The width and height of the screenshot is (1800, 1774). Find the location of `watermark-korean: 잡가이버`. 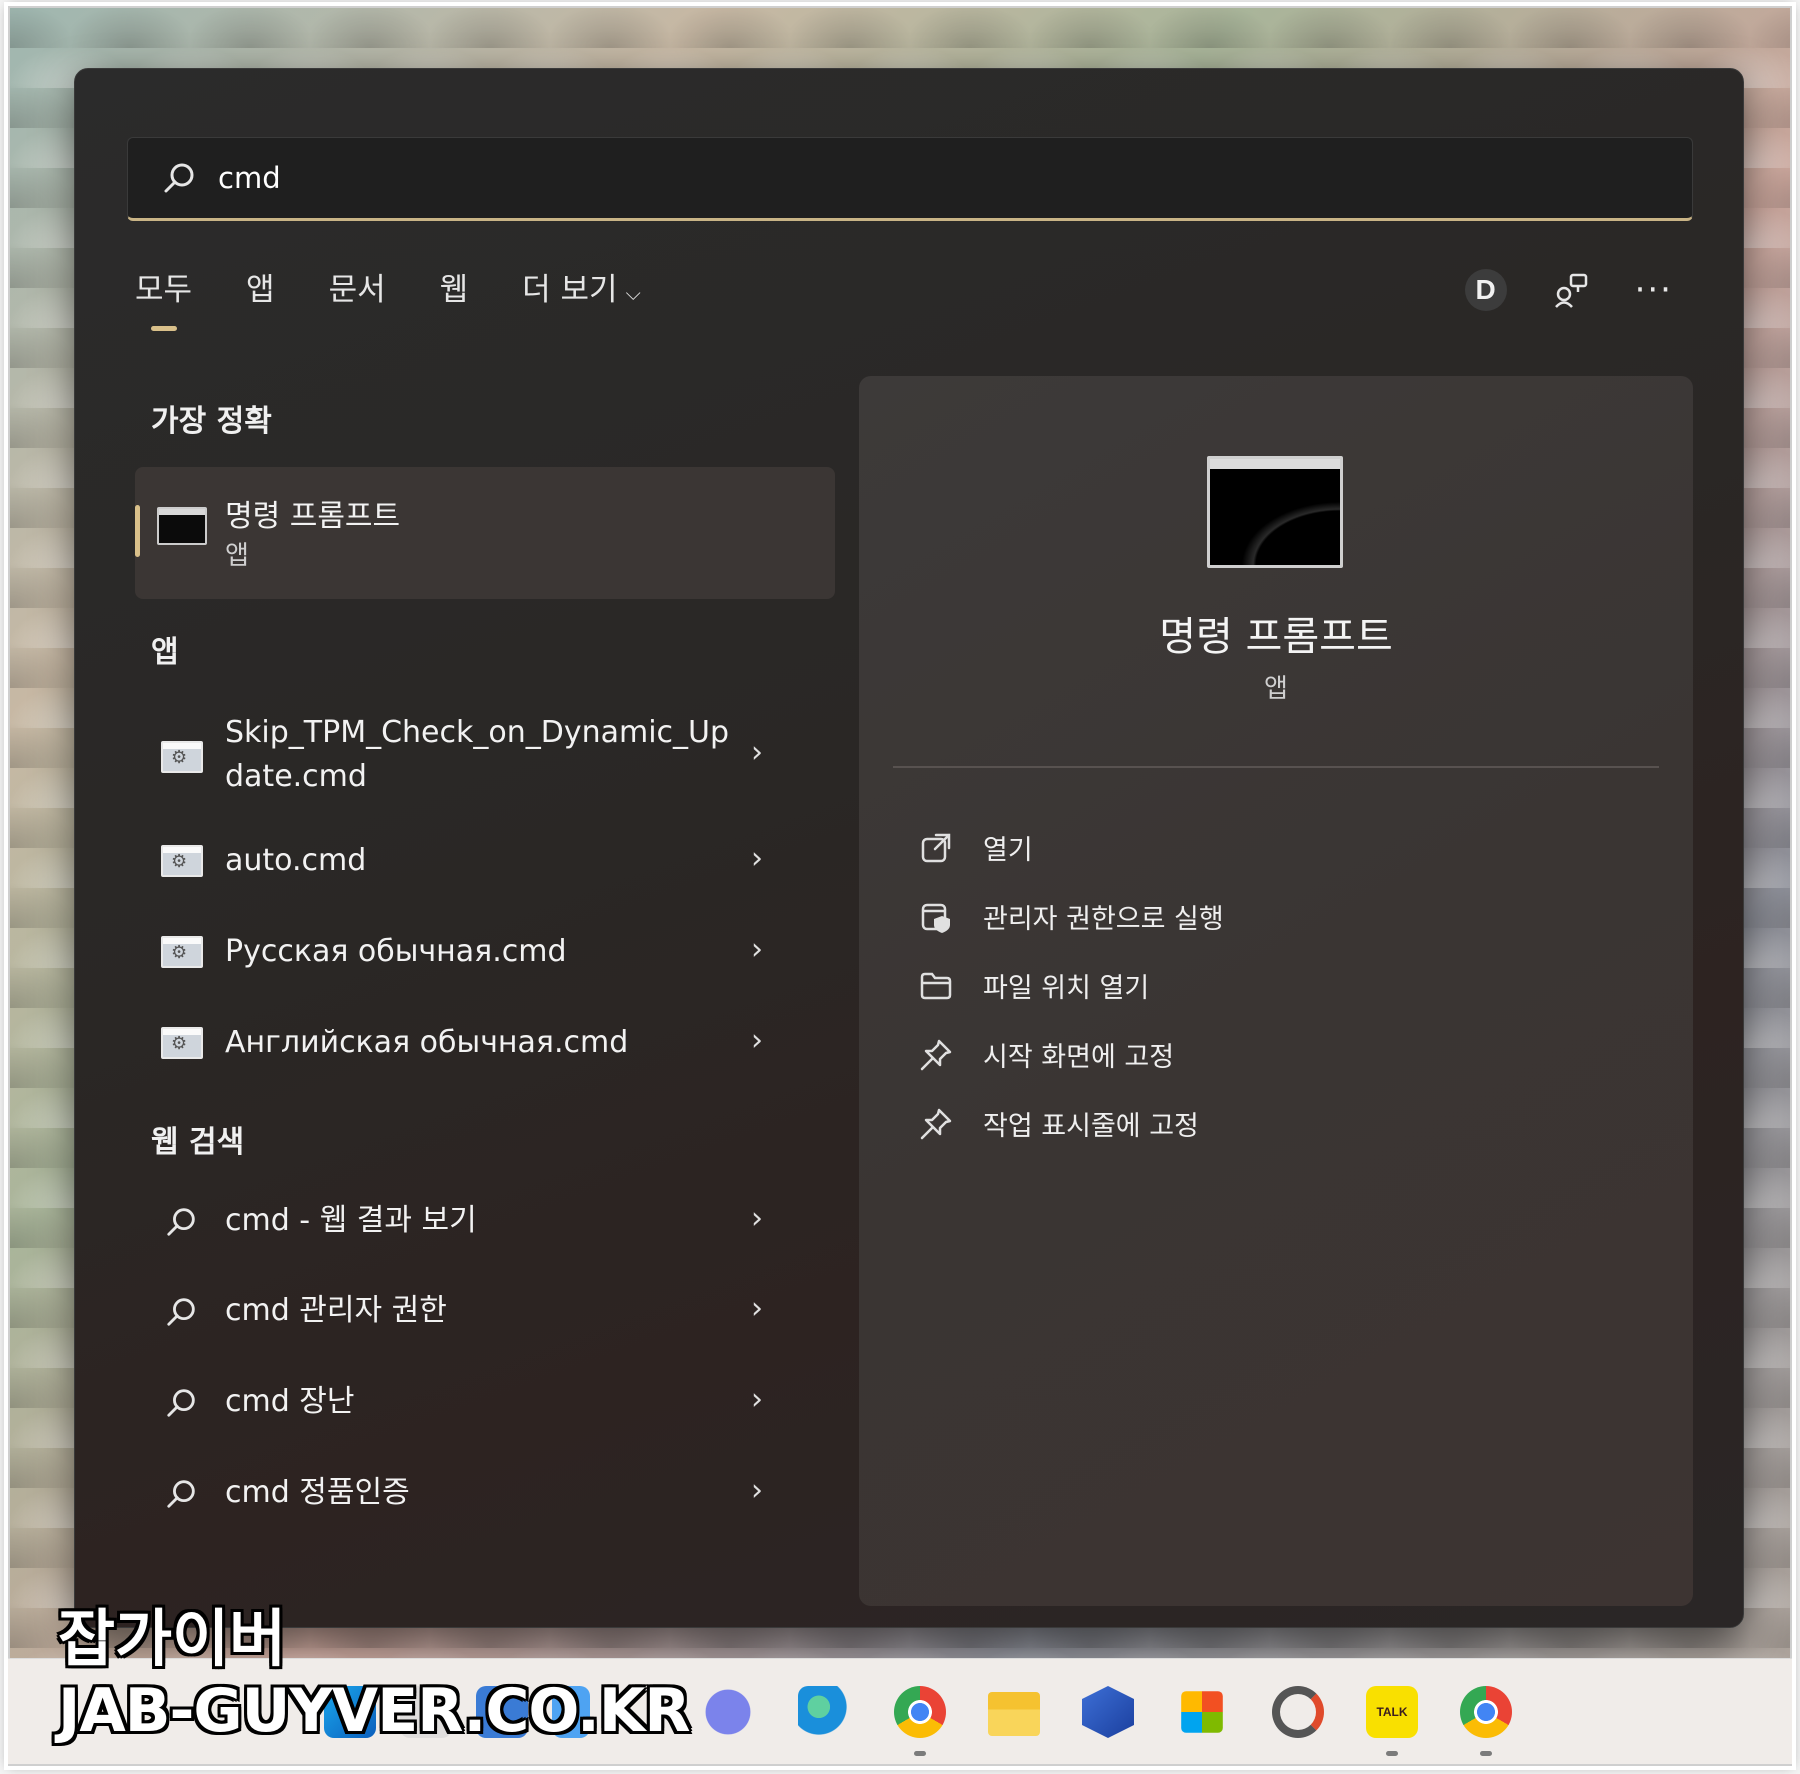

watermark-korean: 잡가이버 is located at coordinates (172, 1638).